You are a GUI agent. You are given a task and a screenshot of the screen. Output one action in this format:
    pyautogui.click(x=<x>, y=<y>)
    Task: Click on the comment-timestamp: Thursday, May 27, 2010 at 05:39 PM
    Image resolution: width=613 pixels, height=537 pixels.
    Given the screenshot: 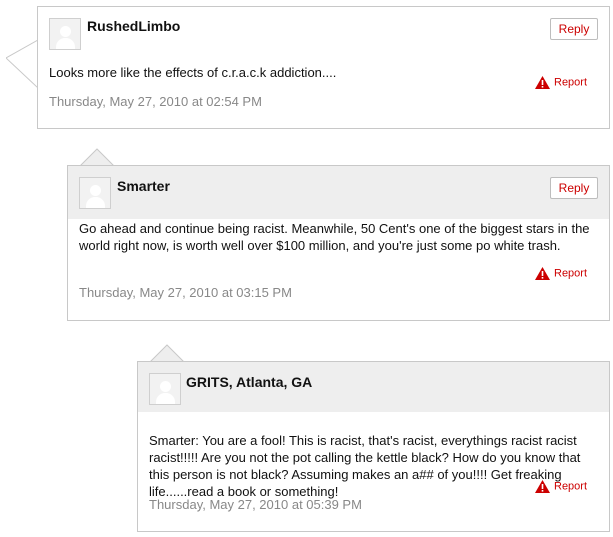 What is the action you would take?
    pyautogui.click(x=255, y=504)
    